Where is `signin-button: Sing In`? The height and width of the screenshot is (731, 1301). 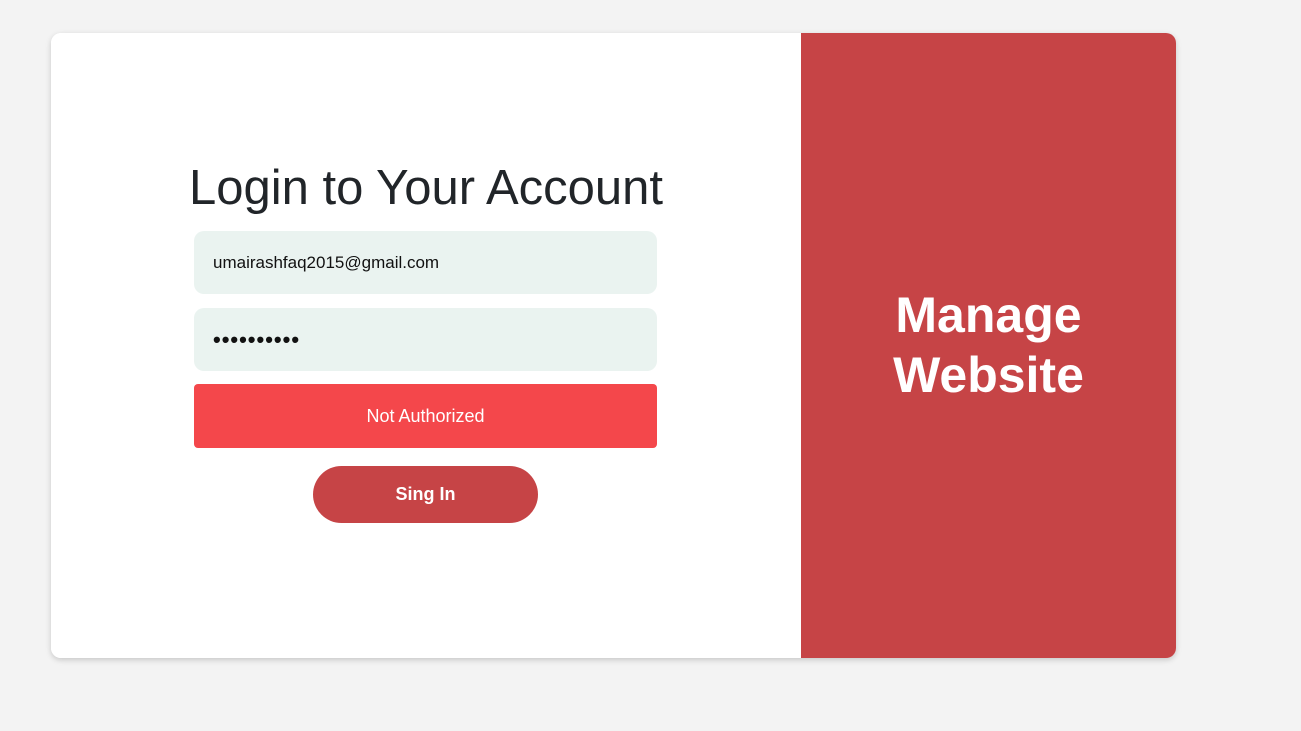
signin-button: Sing In is located at coordinates (425, 494).